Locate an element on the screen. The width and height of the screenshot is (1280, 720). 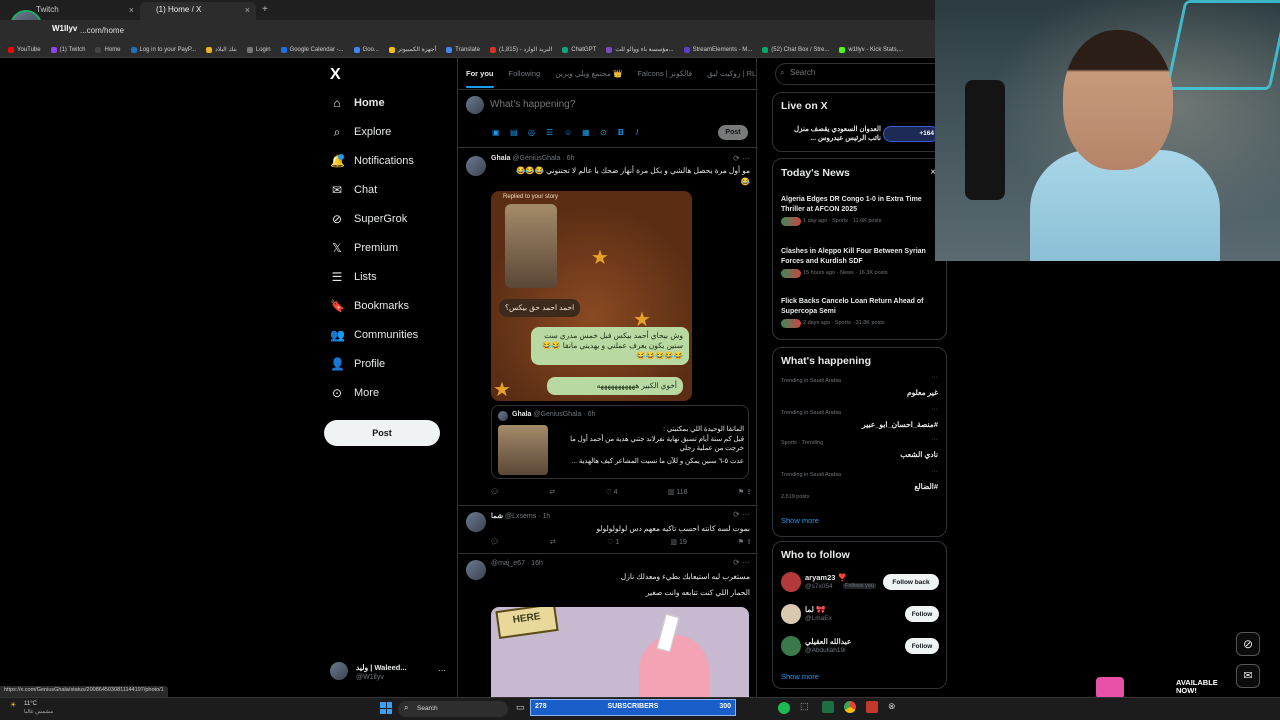
sidebar-item-supergrok: ⊘ SuperGrok is located at coordinates (368, 219).